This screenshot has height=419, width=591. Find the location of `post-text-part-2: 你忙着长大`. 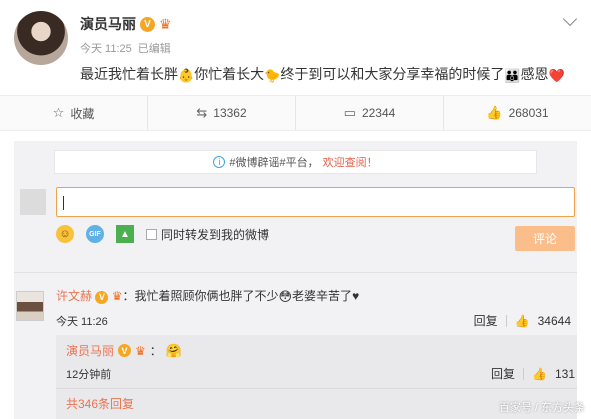

post-text-part-2: 你忙着长大 is located at coordinates (229, 74).